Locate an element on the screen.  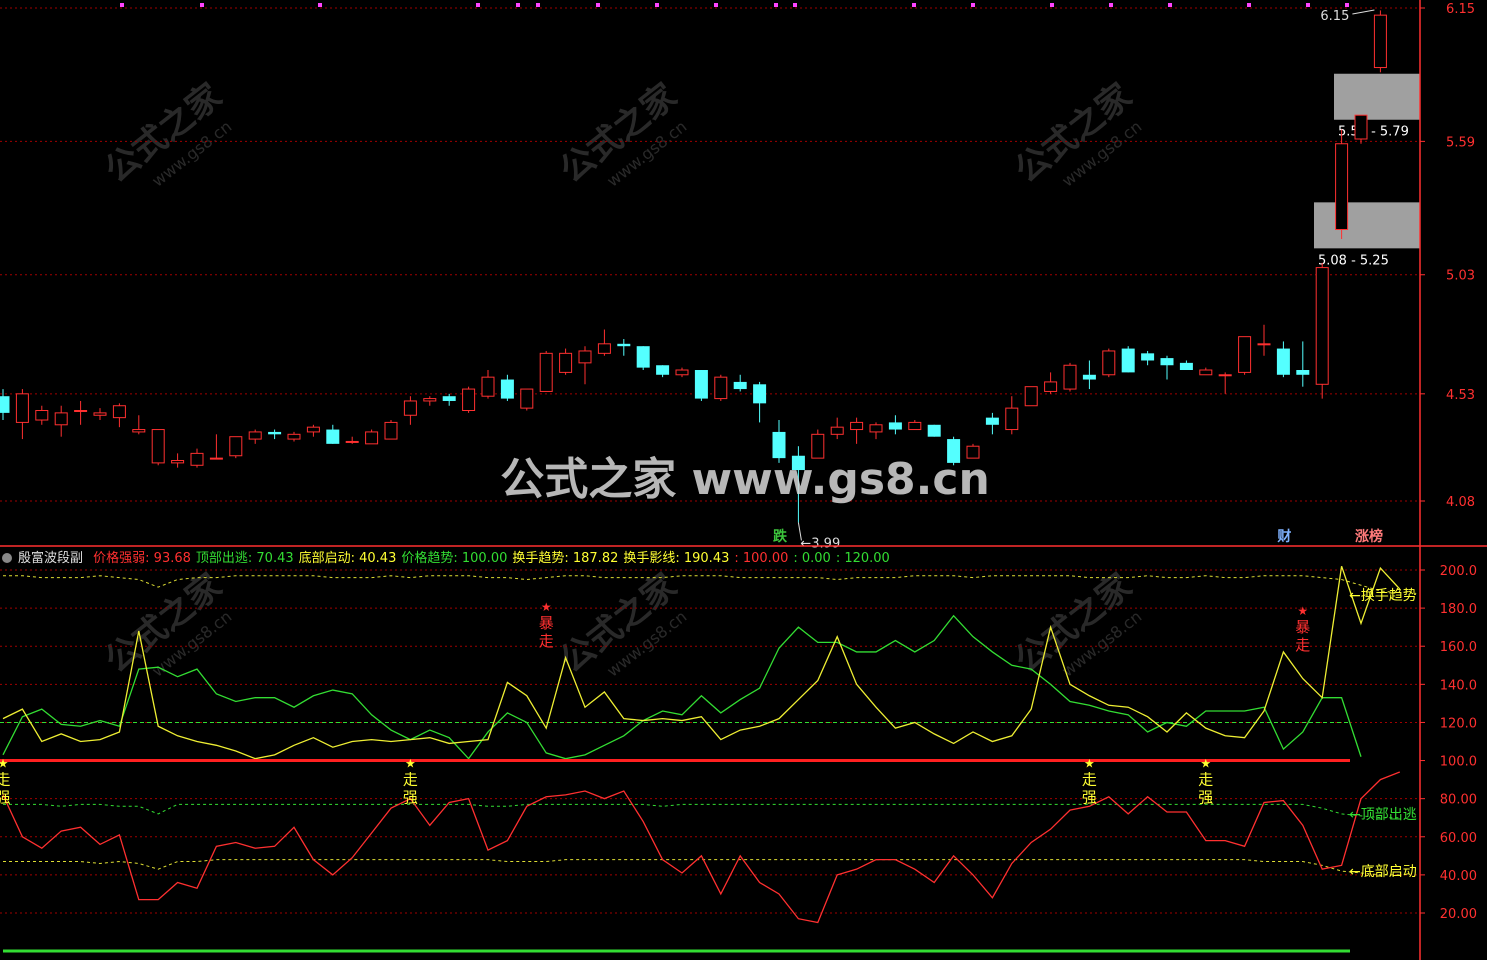
price-zone-label: 5.59 - 5.79 is located at coordinates (1373, 132).